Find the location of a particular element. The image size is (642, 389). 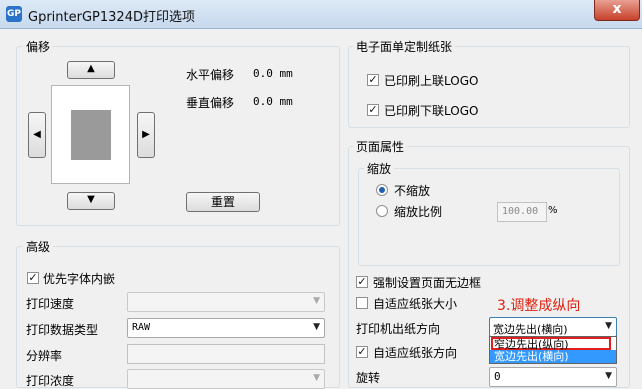

density-select: ▼ is located at coordinates (226, 379).